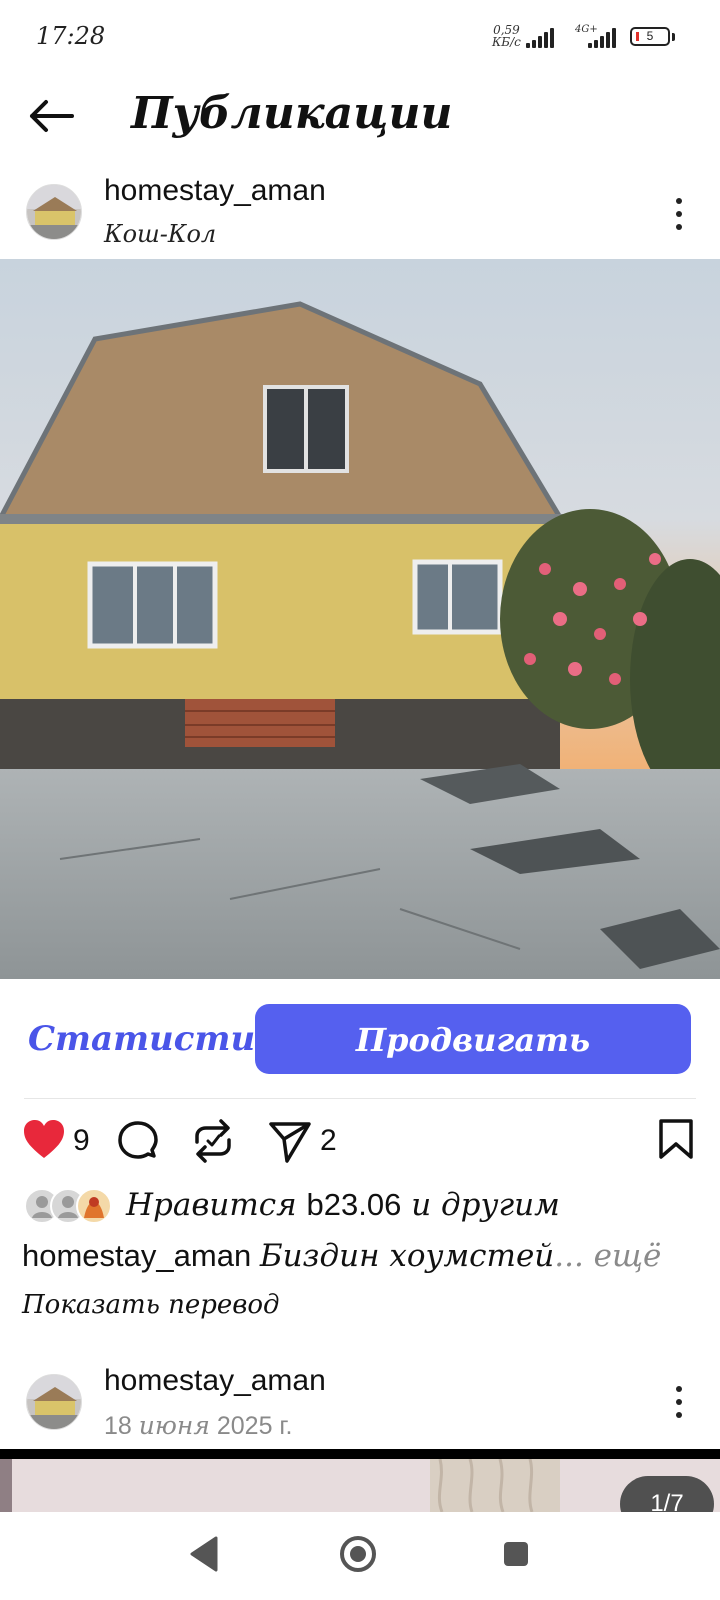  I want to click on avatar, so click(54, 212).